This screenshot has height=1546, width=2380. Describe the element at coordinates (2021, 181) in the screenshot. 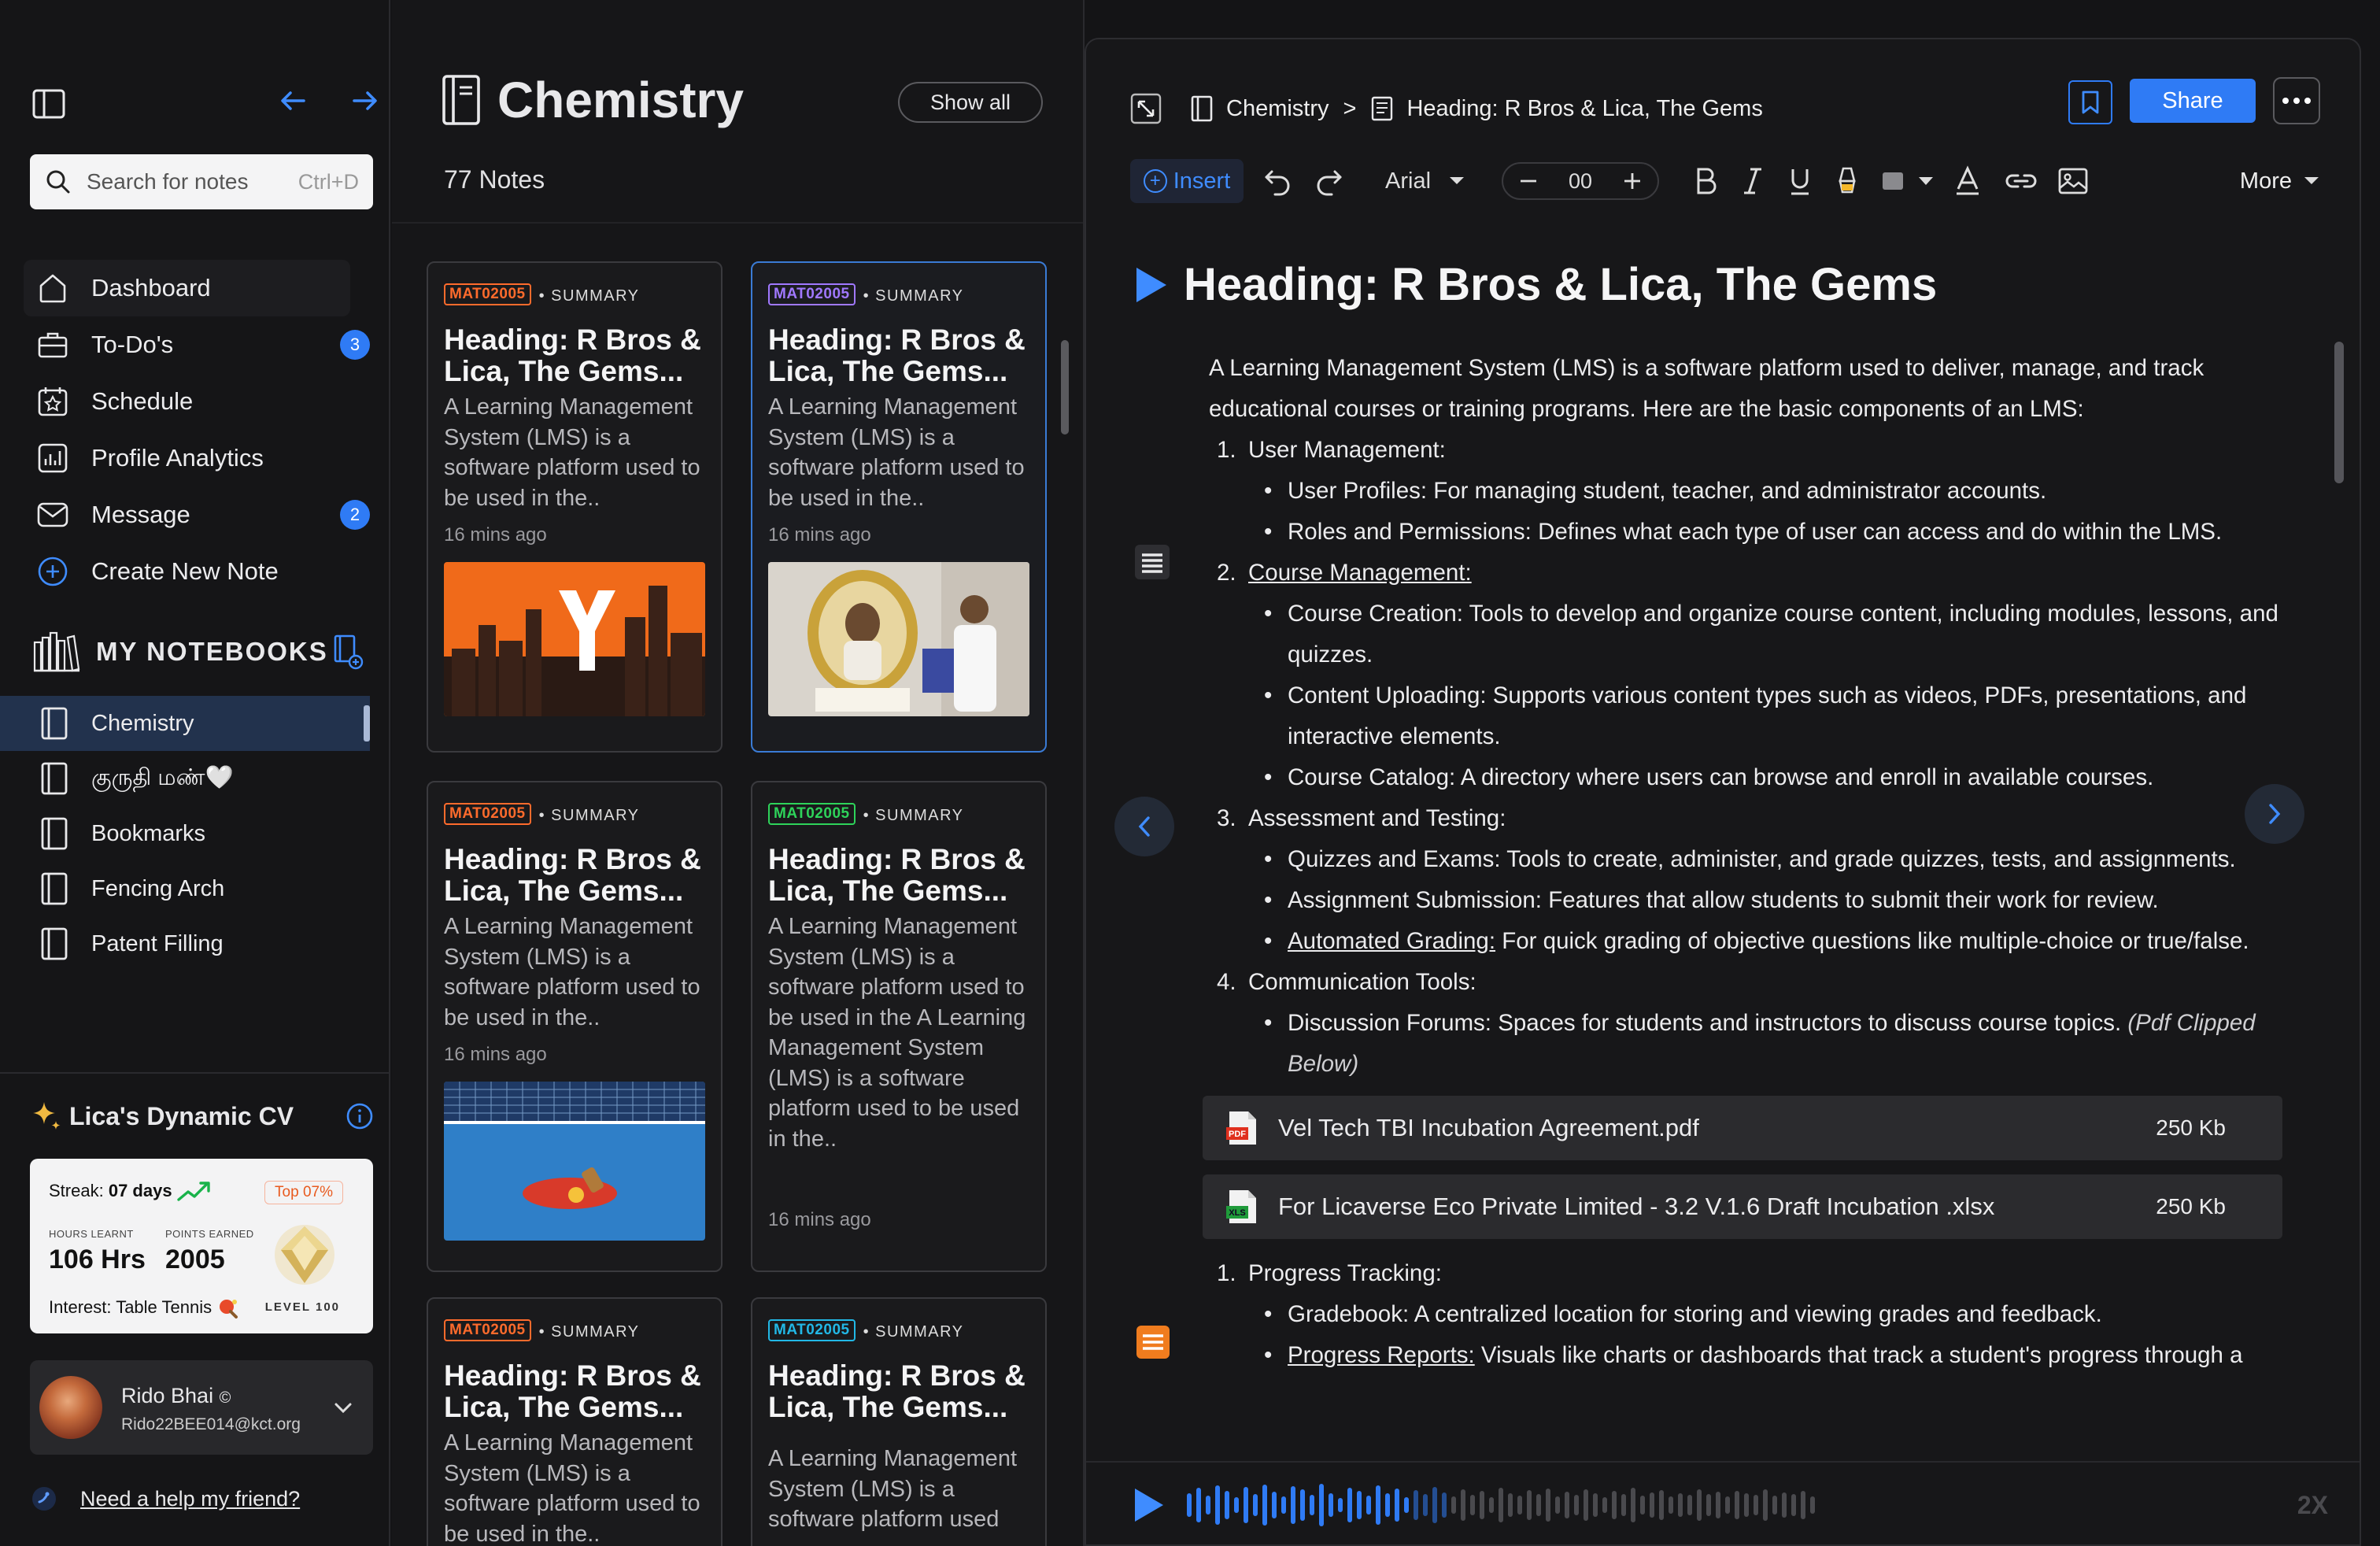

I see `link-icon` at that location.